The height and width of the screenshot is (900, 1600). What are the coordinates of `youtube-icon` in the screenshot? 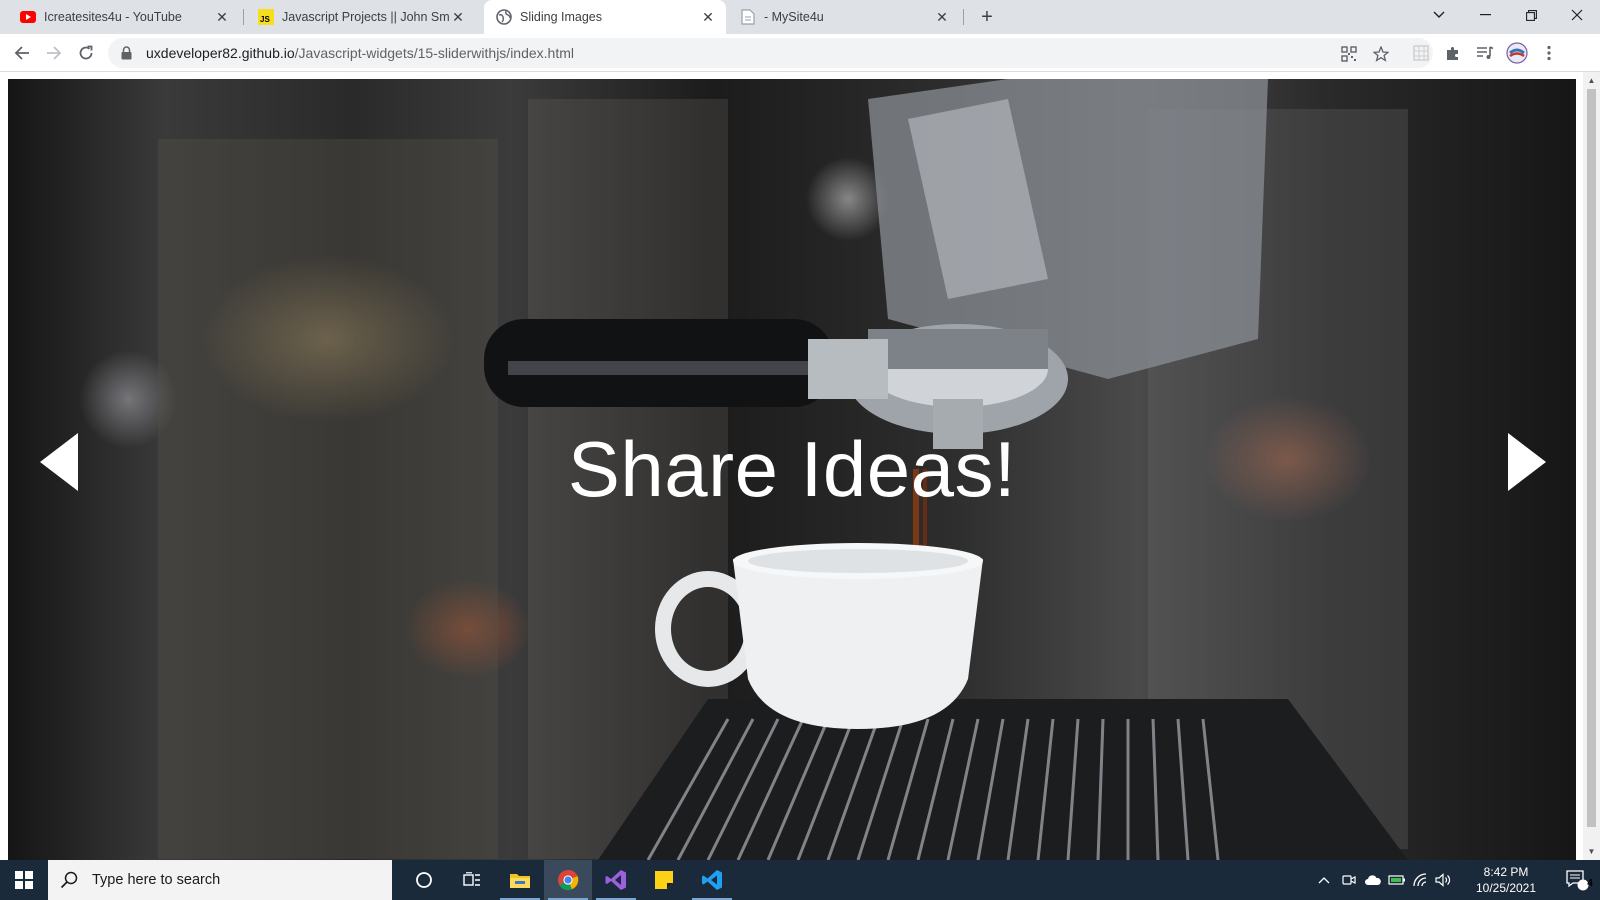 It's located at (28, 17).